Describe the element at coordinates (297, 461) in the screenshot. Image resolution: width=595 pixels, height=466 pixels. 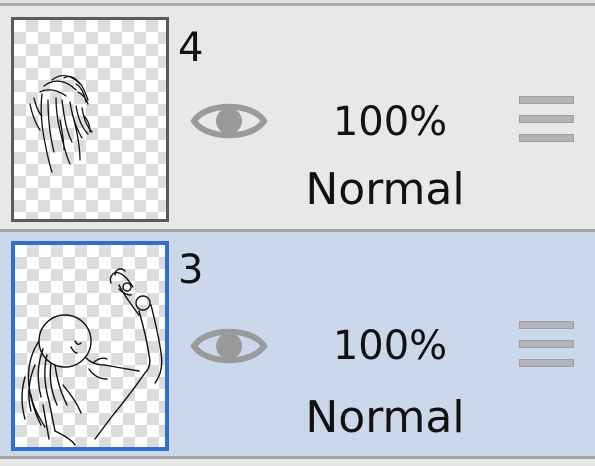
I see `panel-bottom-strip` at that location.